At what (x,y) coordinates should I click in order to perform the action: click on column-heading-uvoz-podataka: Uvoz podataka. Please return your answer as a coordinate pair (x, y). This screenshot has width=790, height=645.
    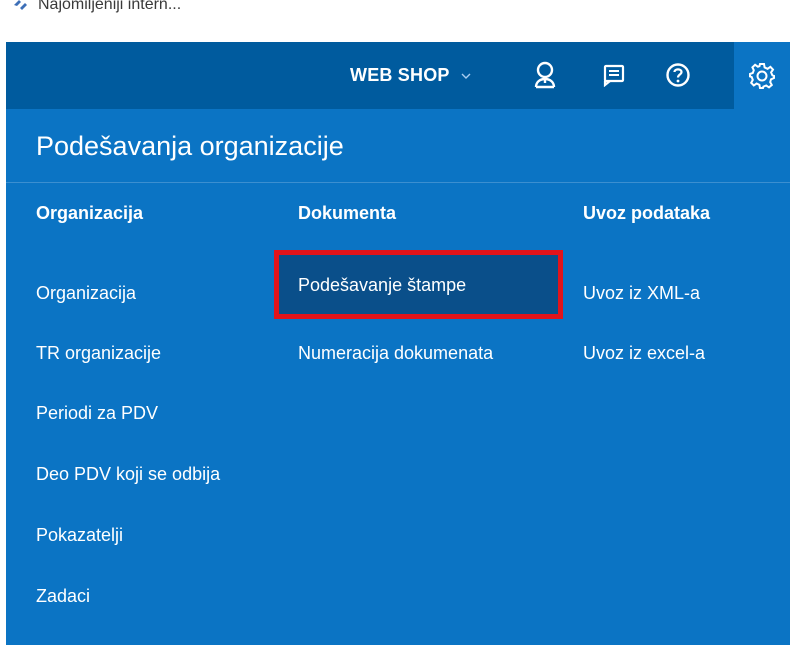
    Looking at the image, I should click on (647, 213).